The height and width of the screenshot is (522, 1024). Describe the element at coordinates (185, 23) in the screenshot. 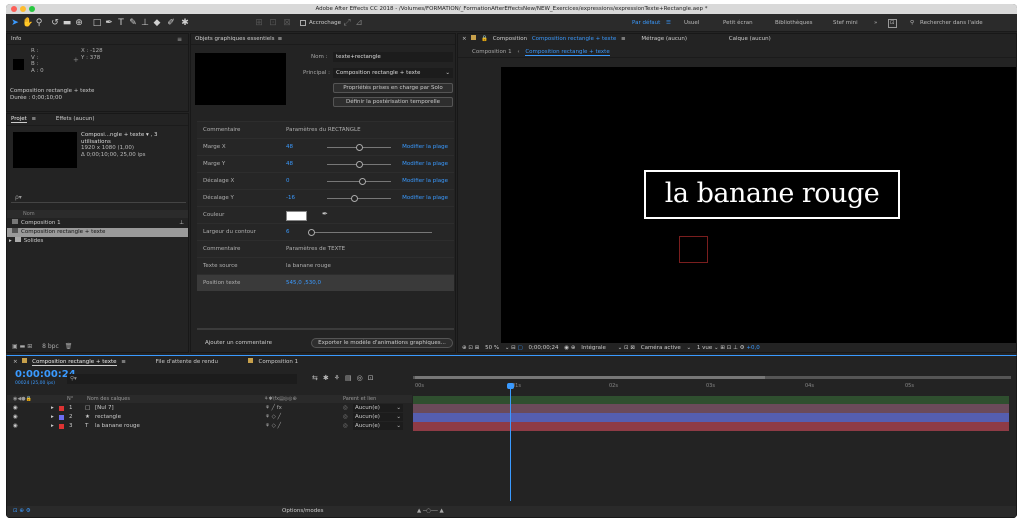

I see `puppet-tool-icon: ✱` at that location.